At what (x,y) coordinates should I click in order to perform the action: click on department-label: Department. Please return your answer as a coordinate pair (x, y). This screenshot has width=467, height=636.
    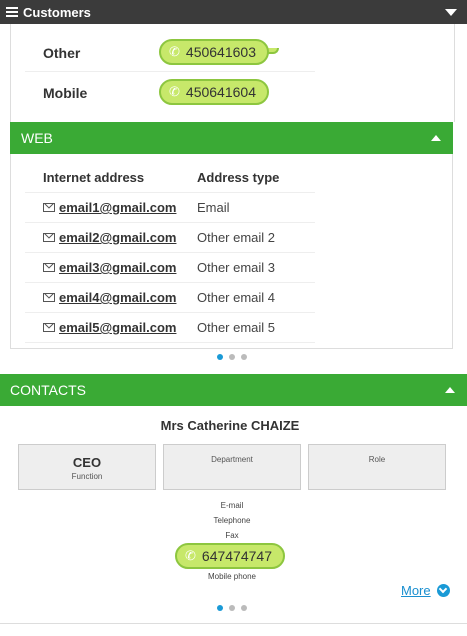
    Looking at the image, I should click on (232, 459).